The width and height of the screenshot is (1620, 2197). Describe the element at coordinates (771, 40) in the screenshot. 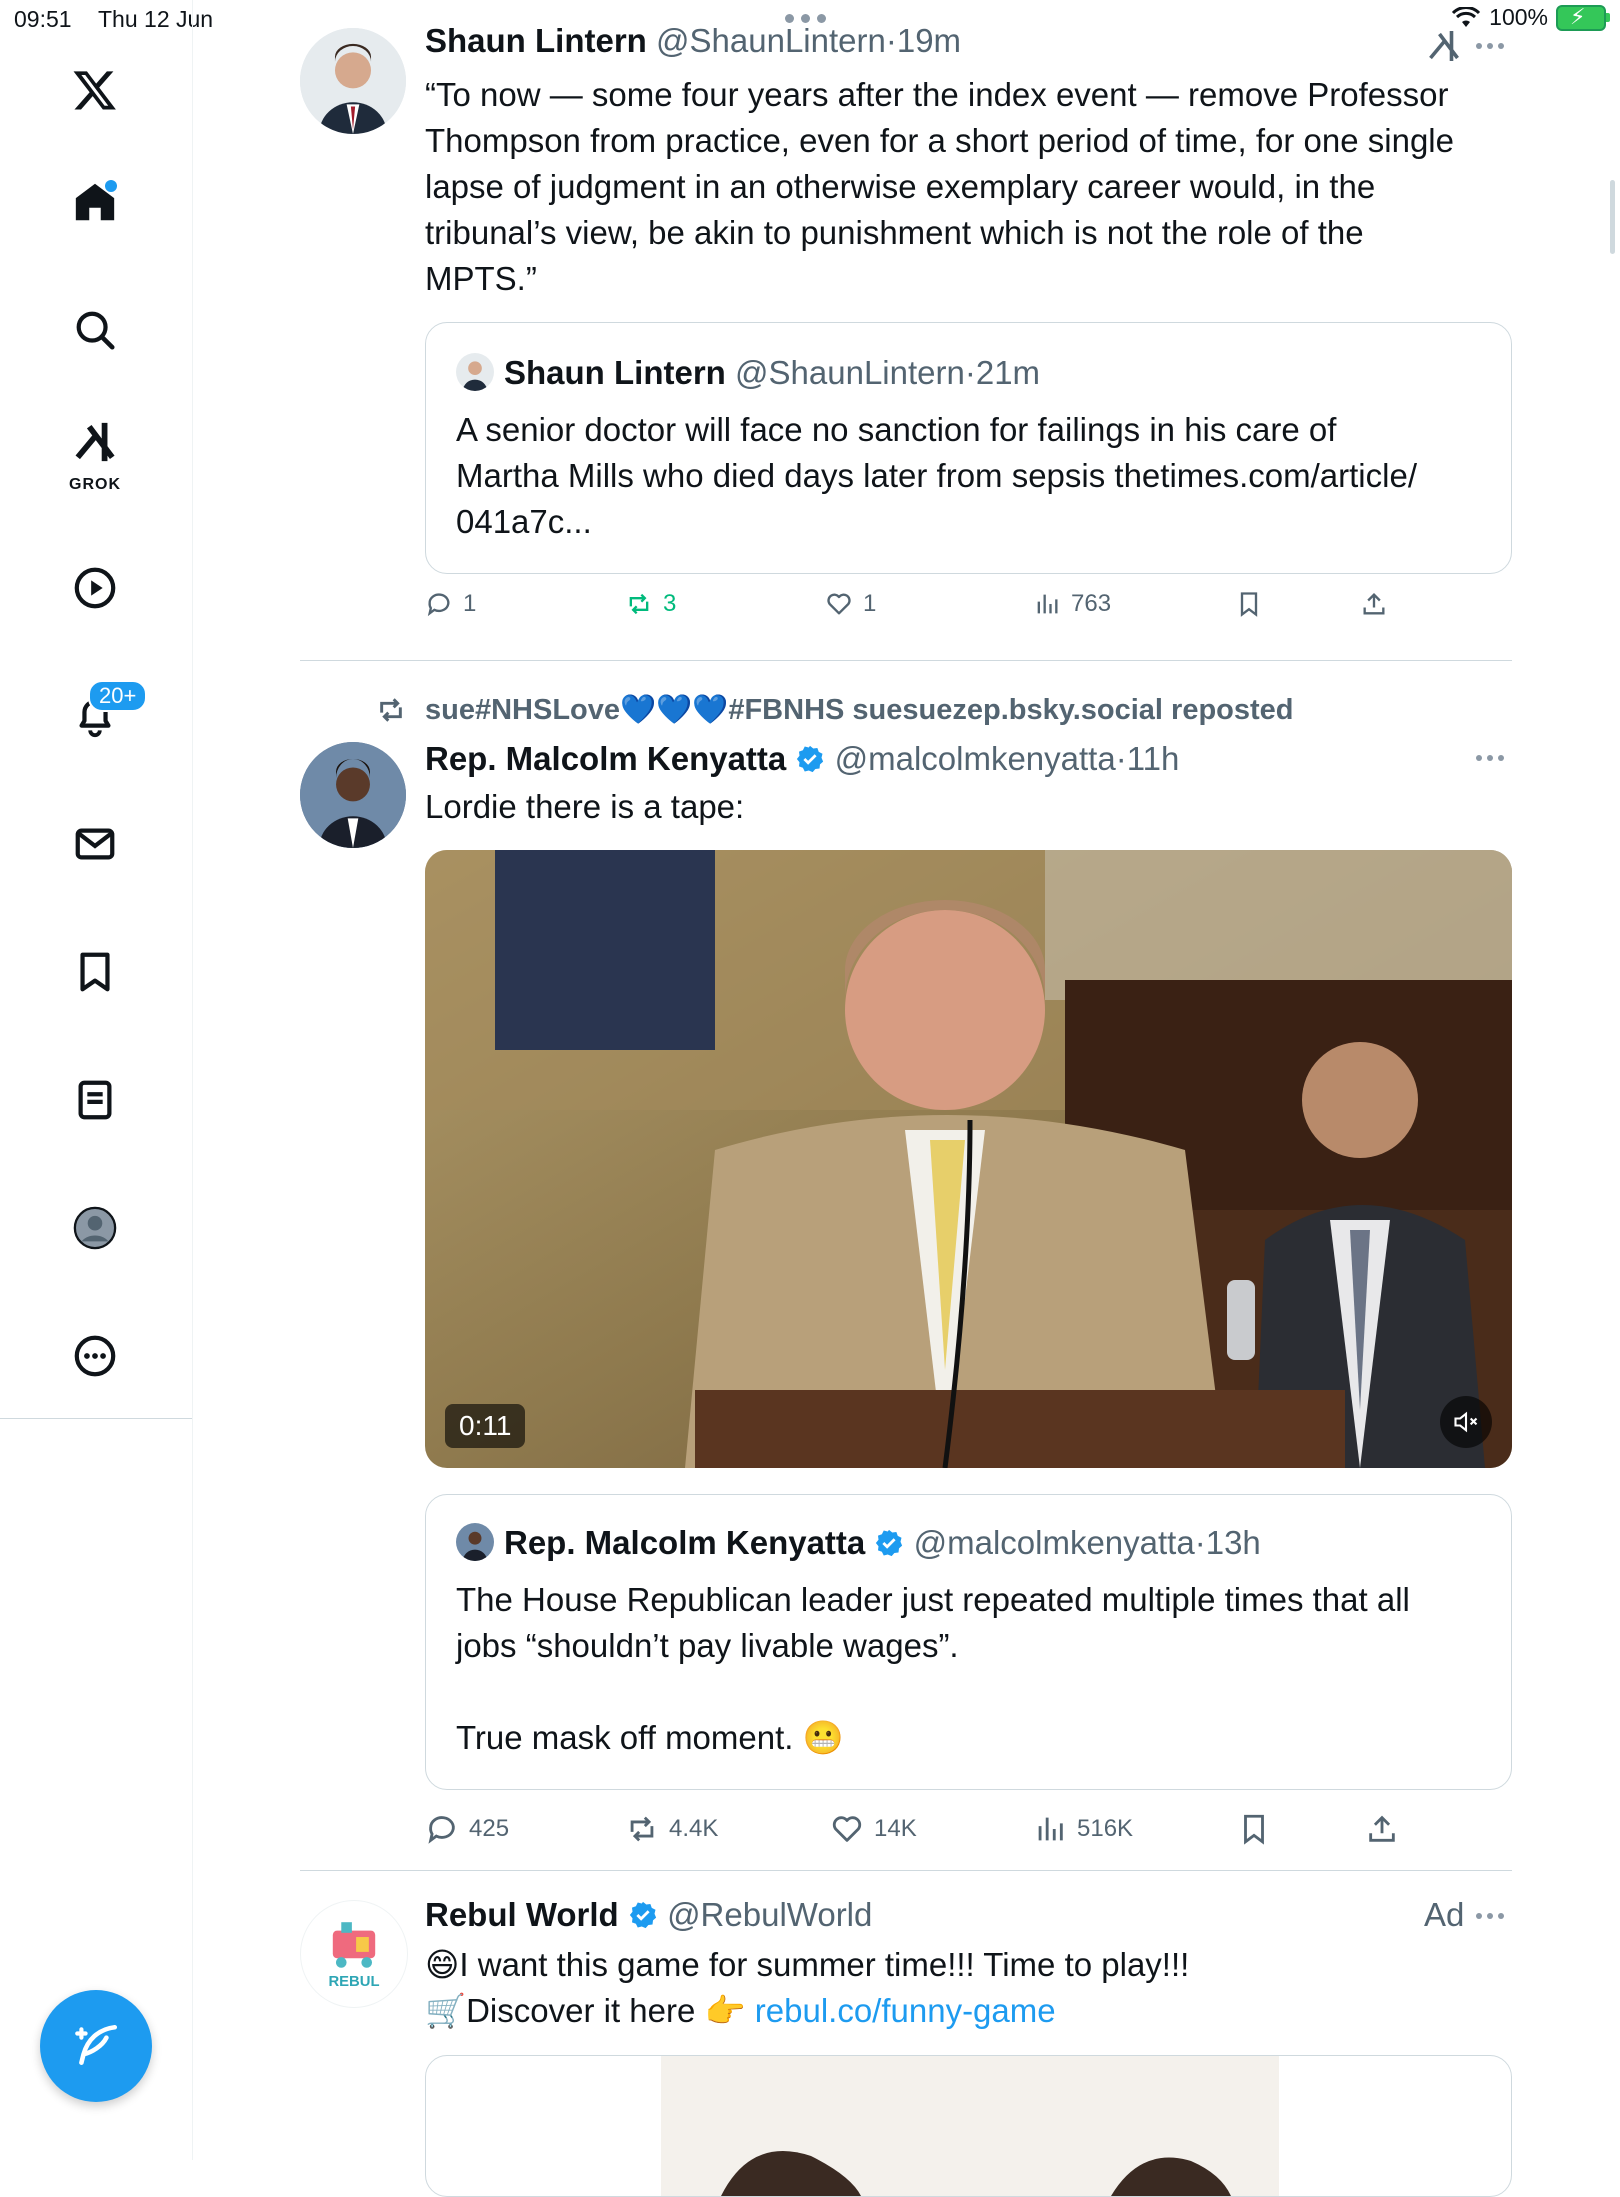

I see `author-handle: @ShaunLintern` at that location.